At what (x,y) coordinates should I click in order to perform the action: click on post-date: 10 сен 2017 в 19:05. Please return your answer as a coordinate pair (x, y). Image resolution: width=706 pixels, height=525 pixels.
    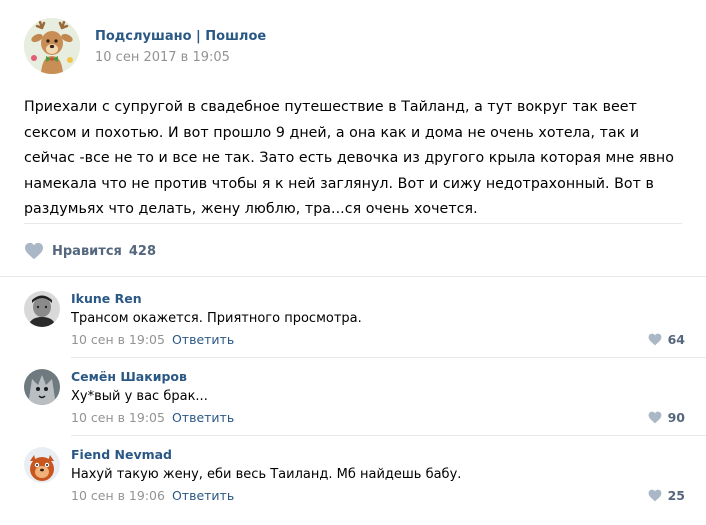
    Looking at the image, I should click on (162, 57).